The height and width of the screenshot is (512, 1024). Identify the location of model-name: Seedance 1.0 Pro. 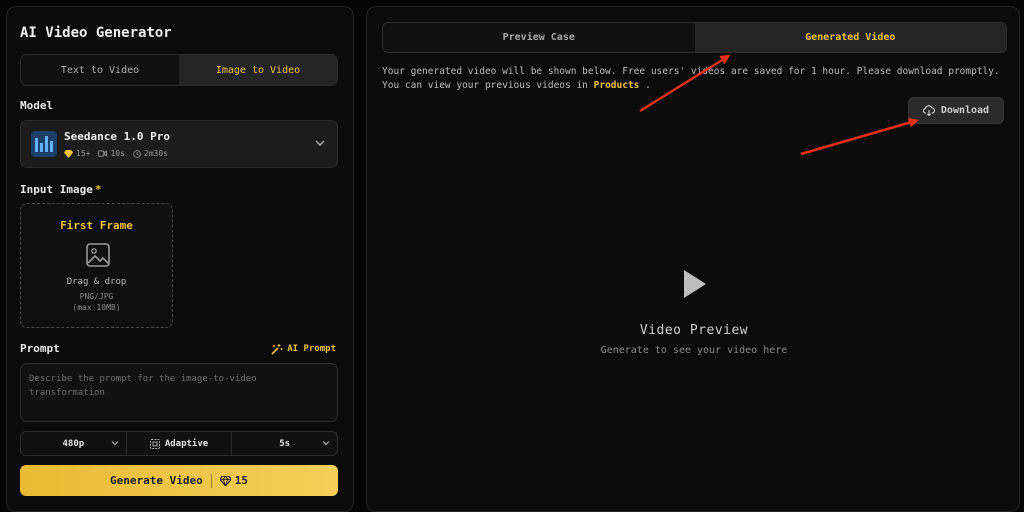
(117, 136).